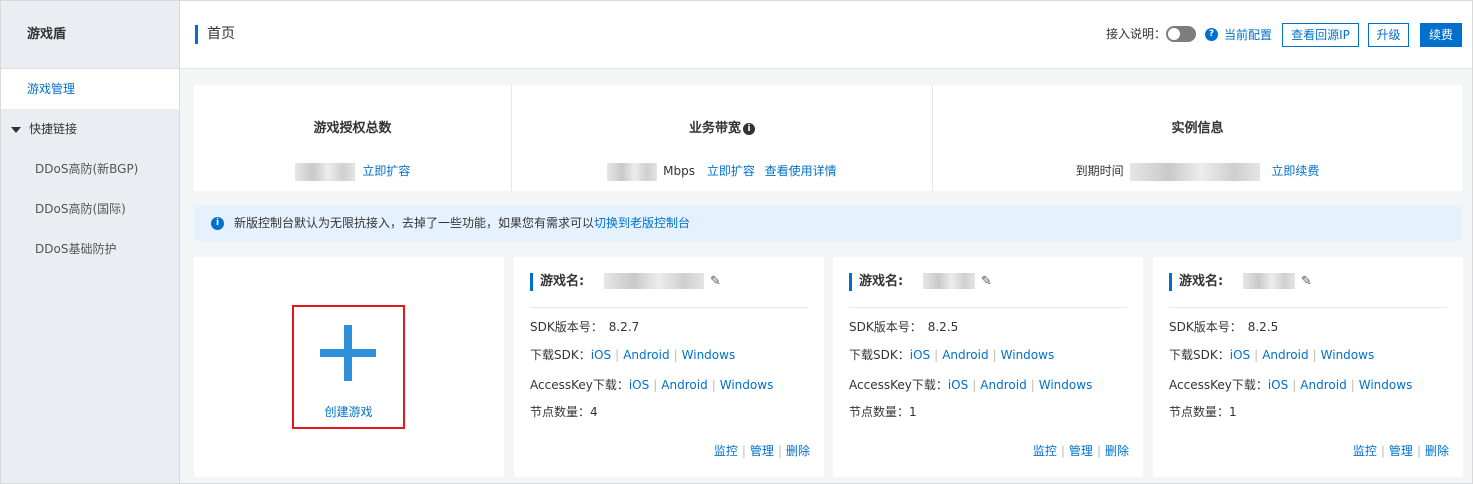  What do you see at coordinates (731, 171) in the screenshot?
I see `bandwidth-expand-link: 立即扩容` at bounding box center [731, 171].